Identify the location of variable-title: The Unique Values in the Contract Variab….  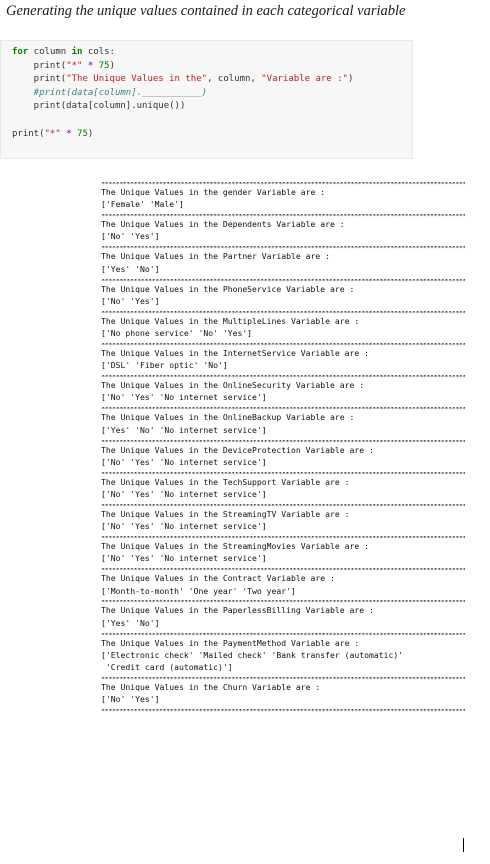
(218, 578).